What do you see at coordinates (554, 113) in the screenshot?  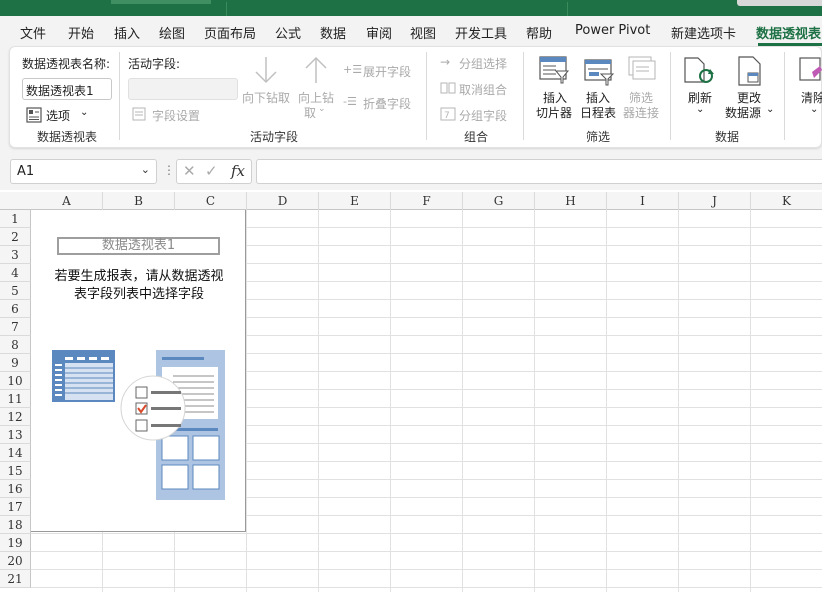 I see `insert-slicer-button-line2: 切片器` at bounding box center [554, 113].